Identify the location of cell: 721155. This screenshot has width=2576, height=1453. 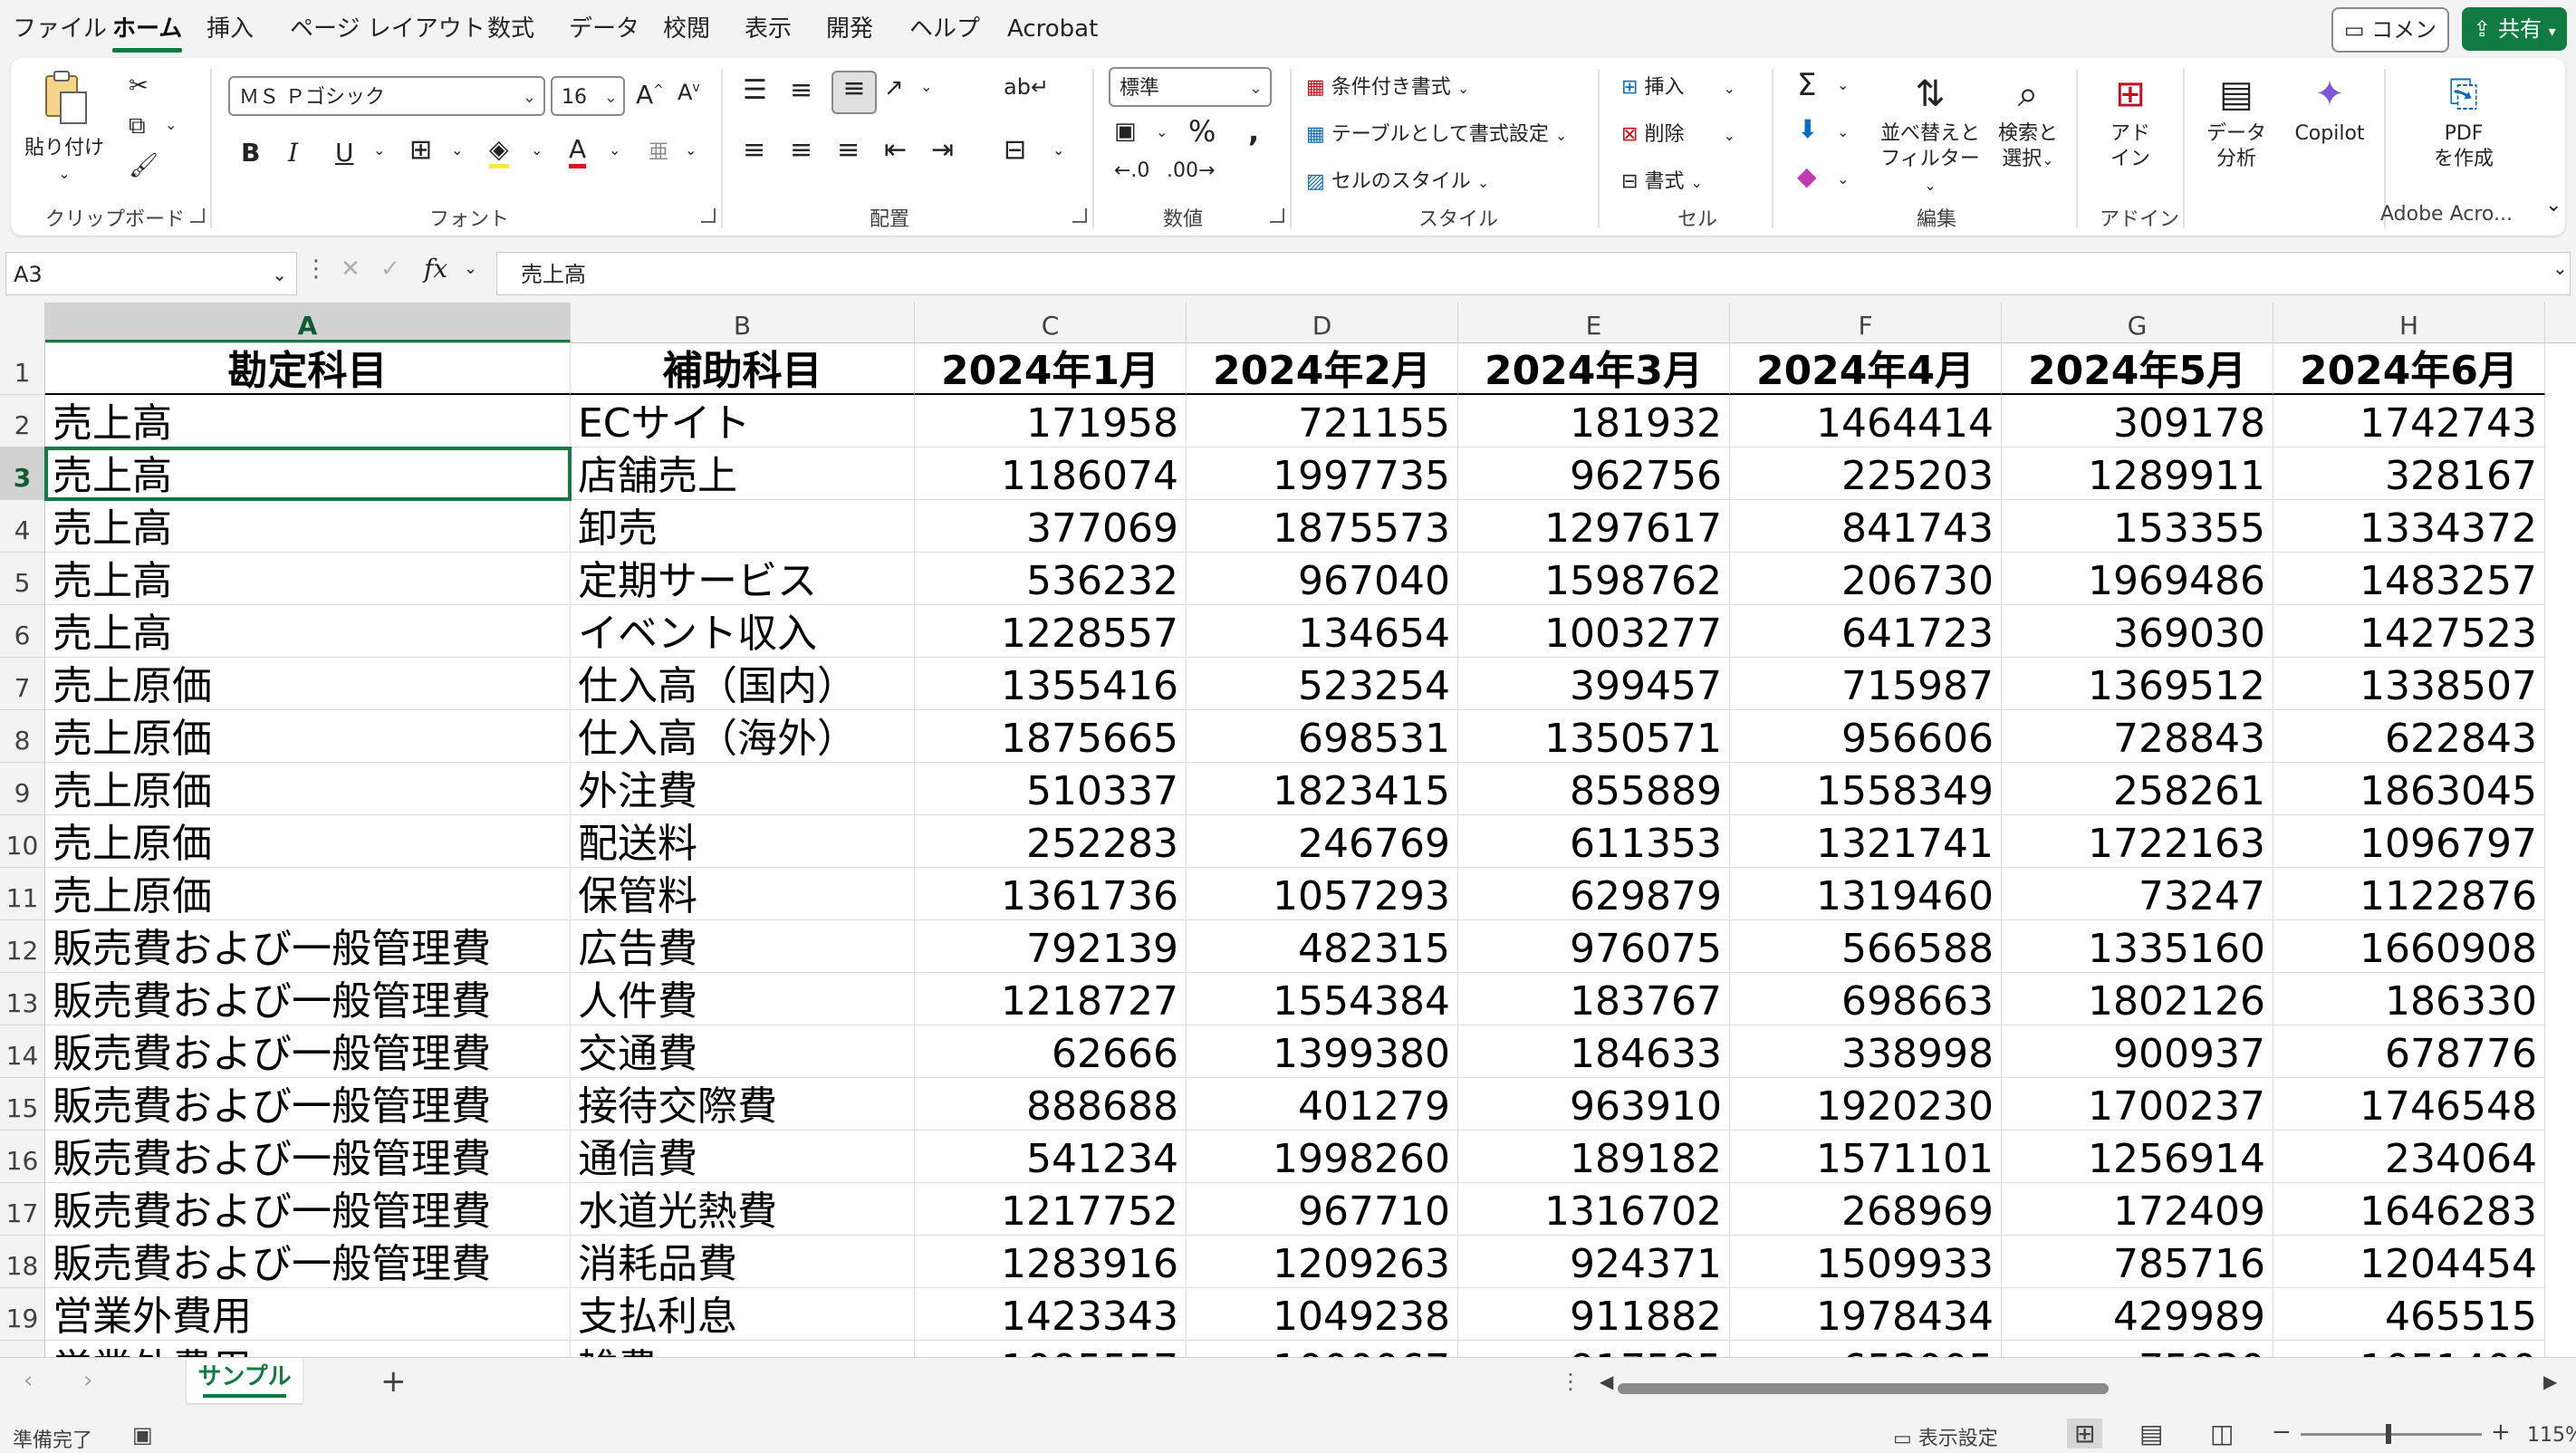
(1322, 421).